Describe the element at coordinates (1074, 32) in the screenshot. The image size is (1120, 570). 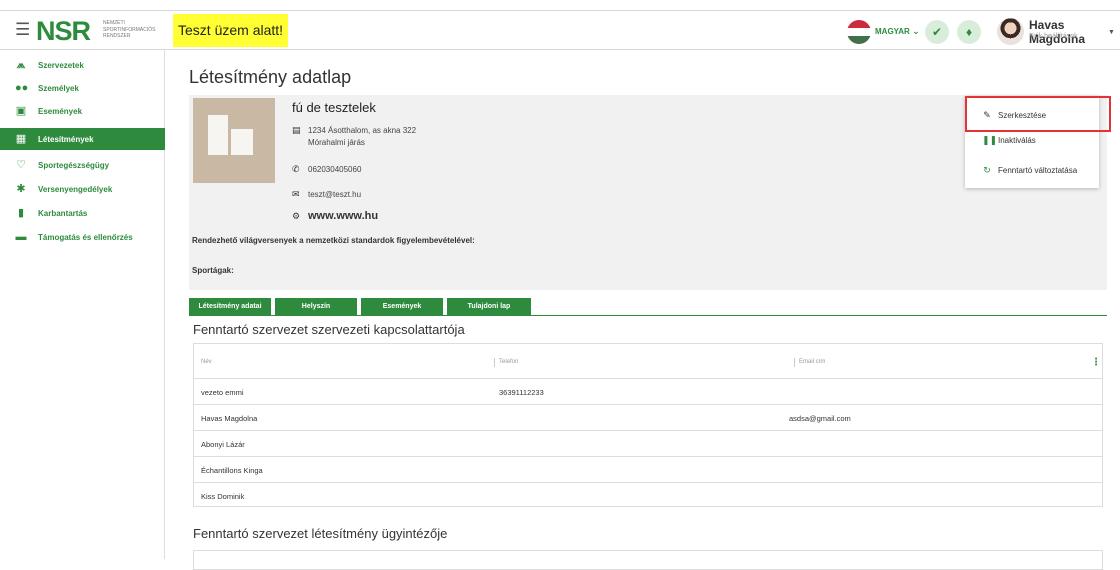
I see `user-name: Havas Magdolna` at that location.